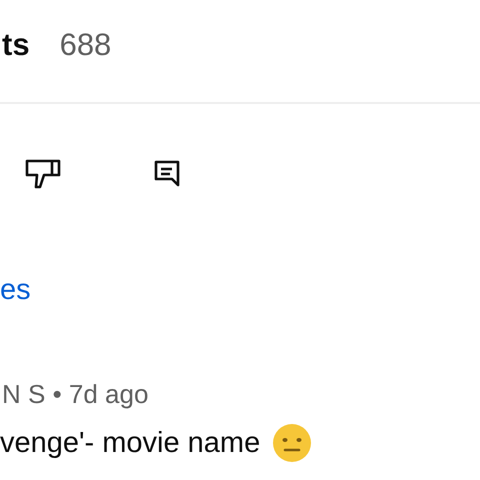  Describe the element at coordinates (74, 394) in the screenshot. I see `comment-meta: N S • 7d ago` at that location.